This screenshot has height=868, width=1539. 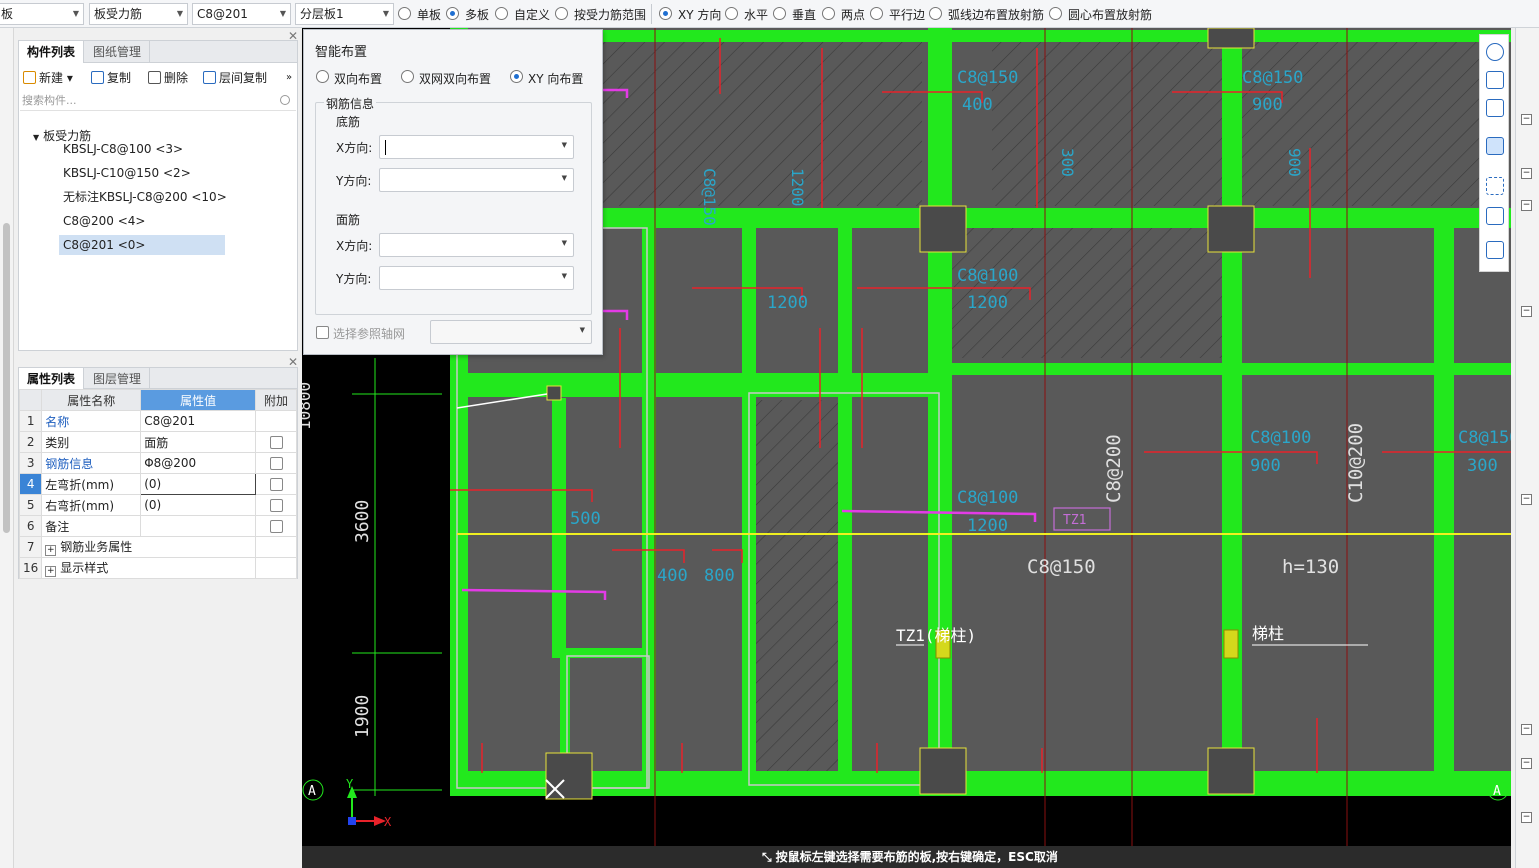 I want to click on table-row: 6 备注, so click(x=157, y=526).